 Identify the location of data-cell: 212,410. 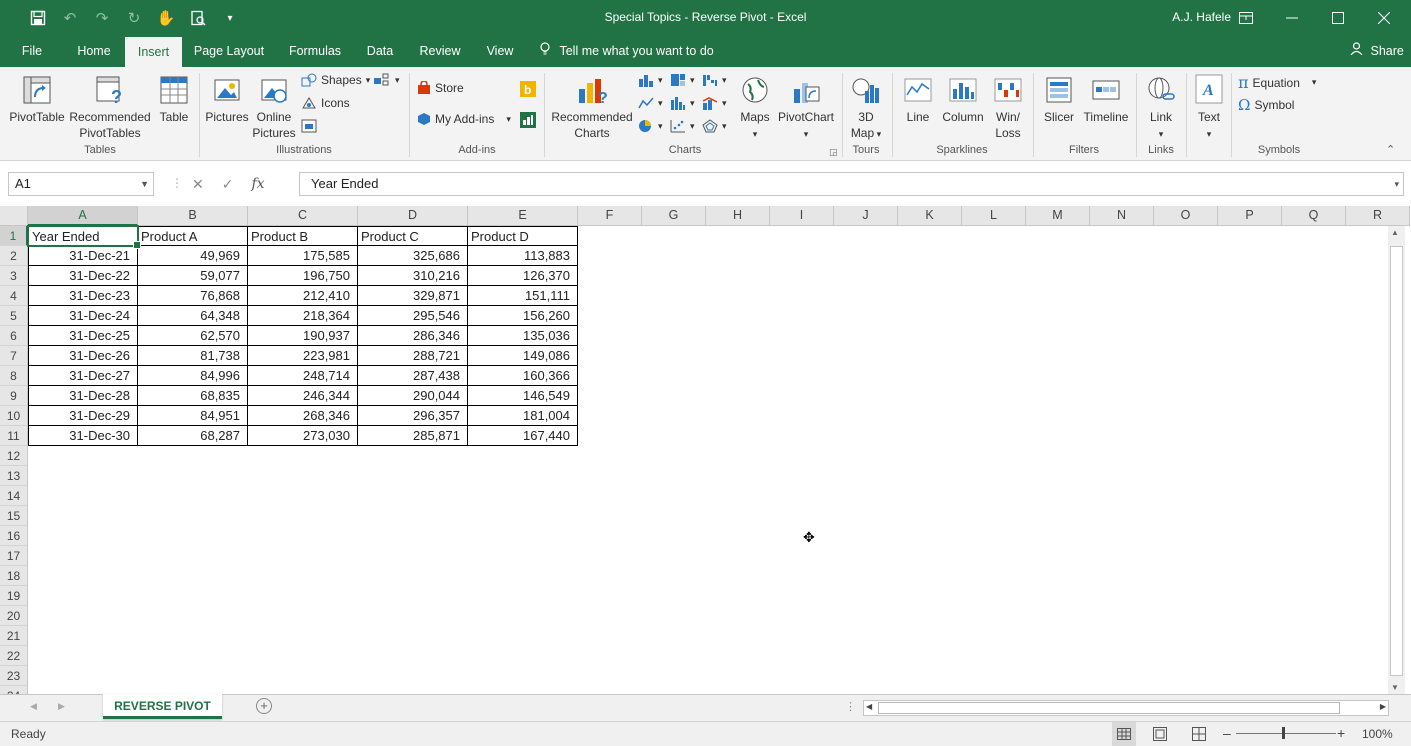
(303, 296).